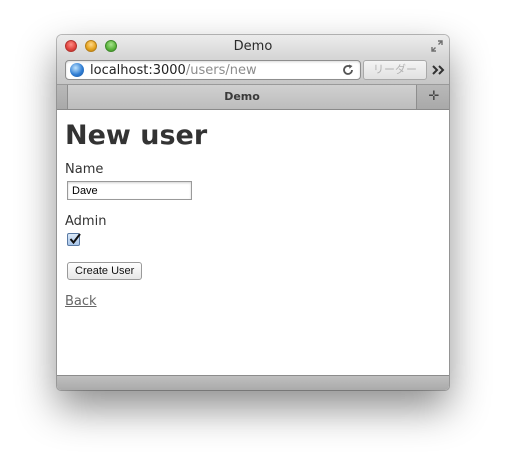  What do you see at coordinates (86, 221) in the screenshot?
I see `admin-label: Admin` at bounding box center [86, 221].